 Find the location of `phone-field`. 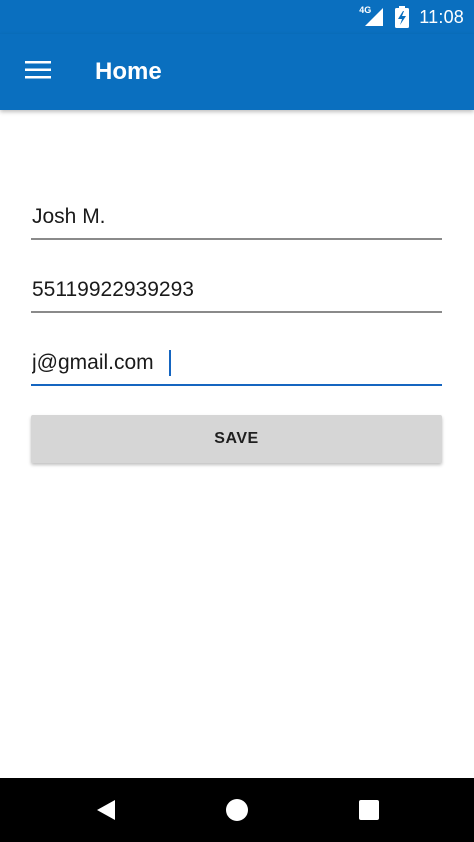

phone-field is located at coordinates (236, 290).